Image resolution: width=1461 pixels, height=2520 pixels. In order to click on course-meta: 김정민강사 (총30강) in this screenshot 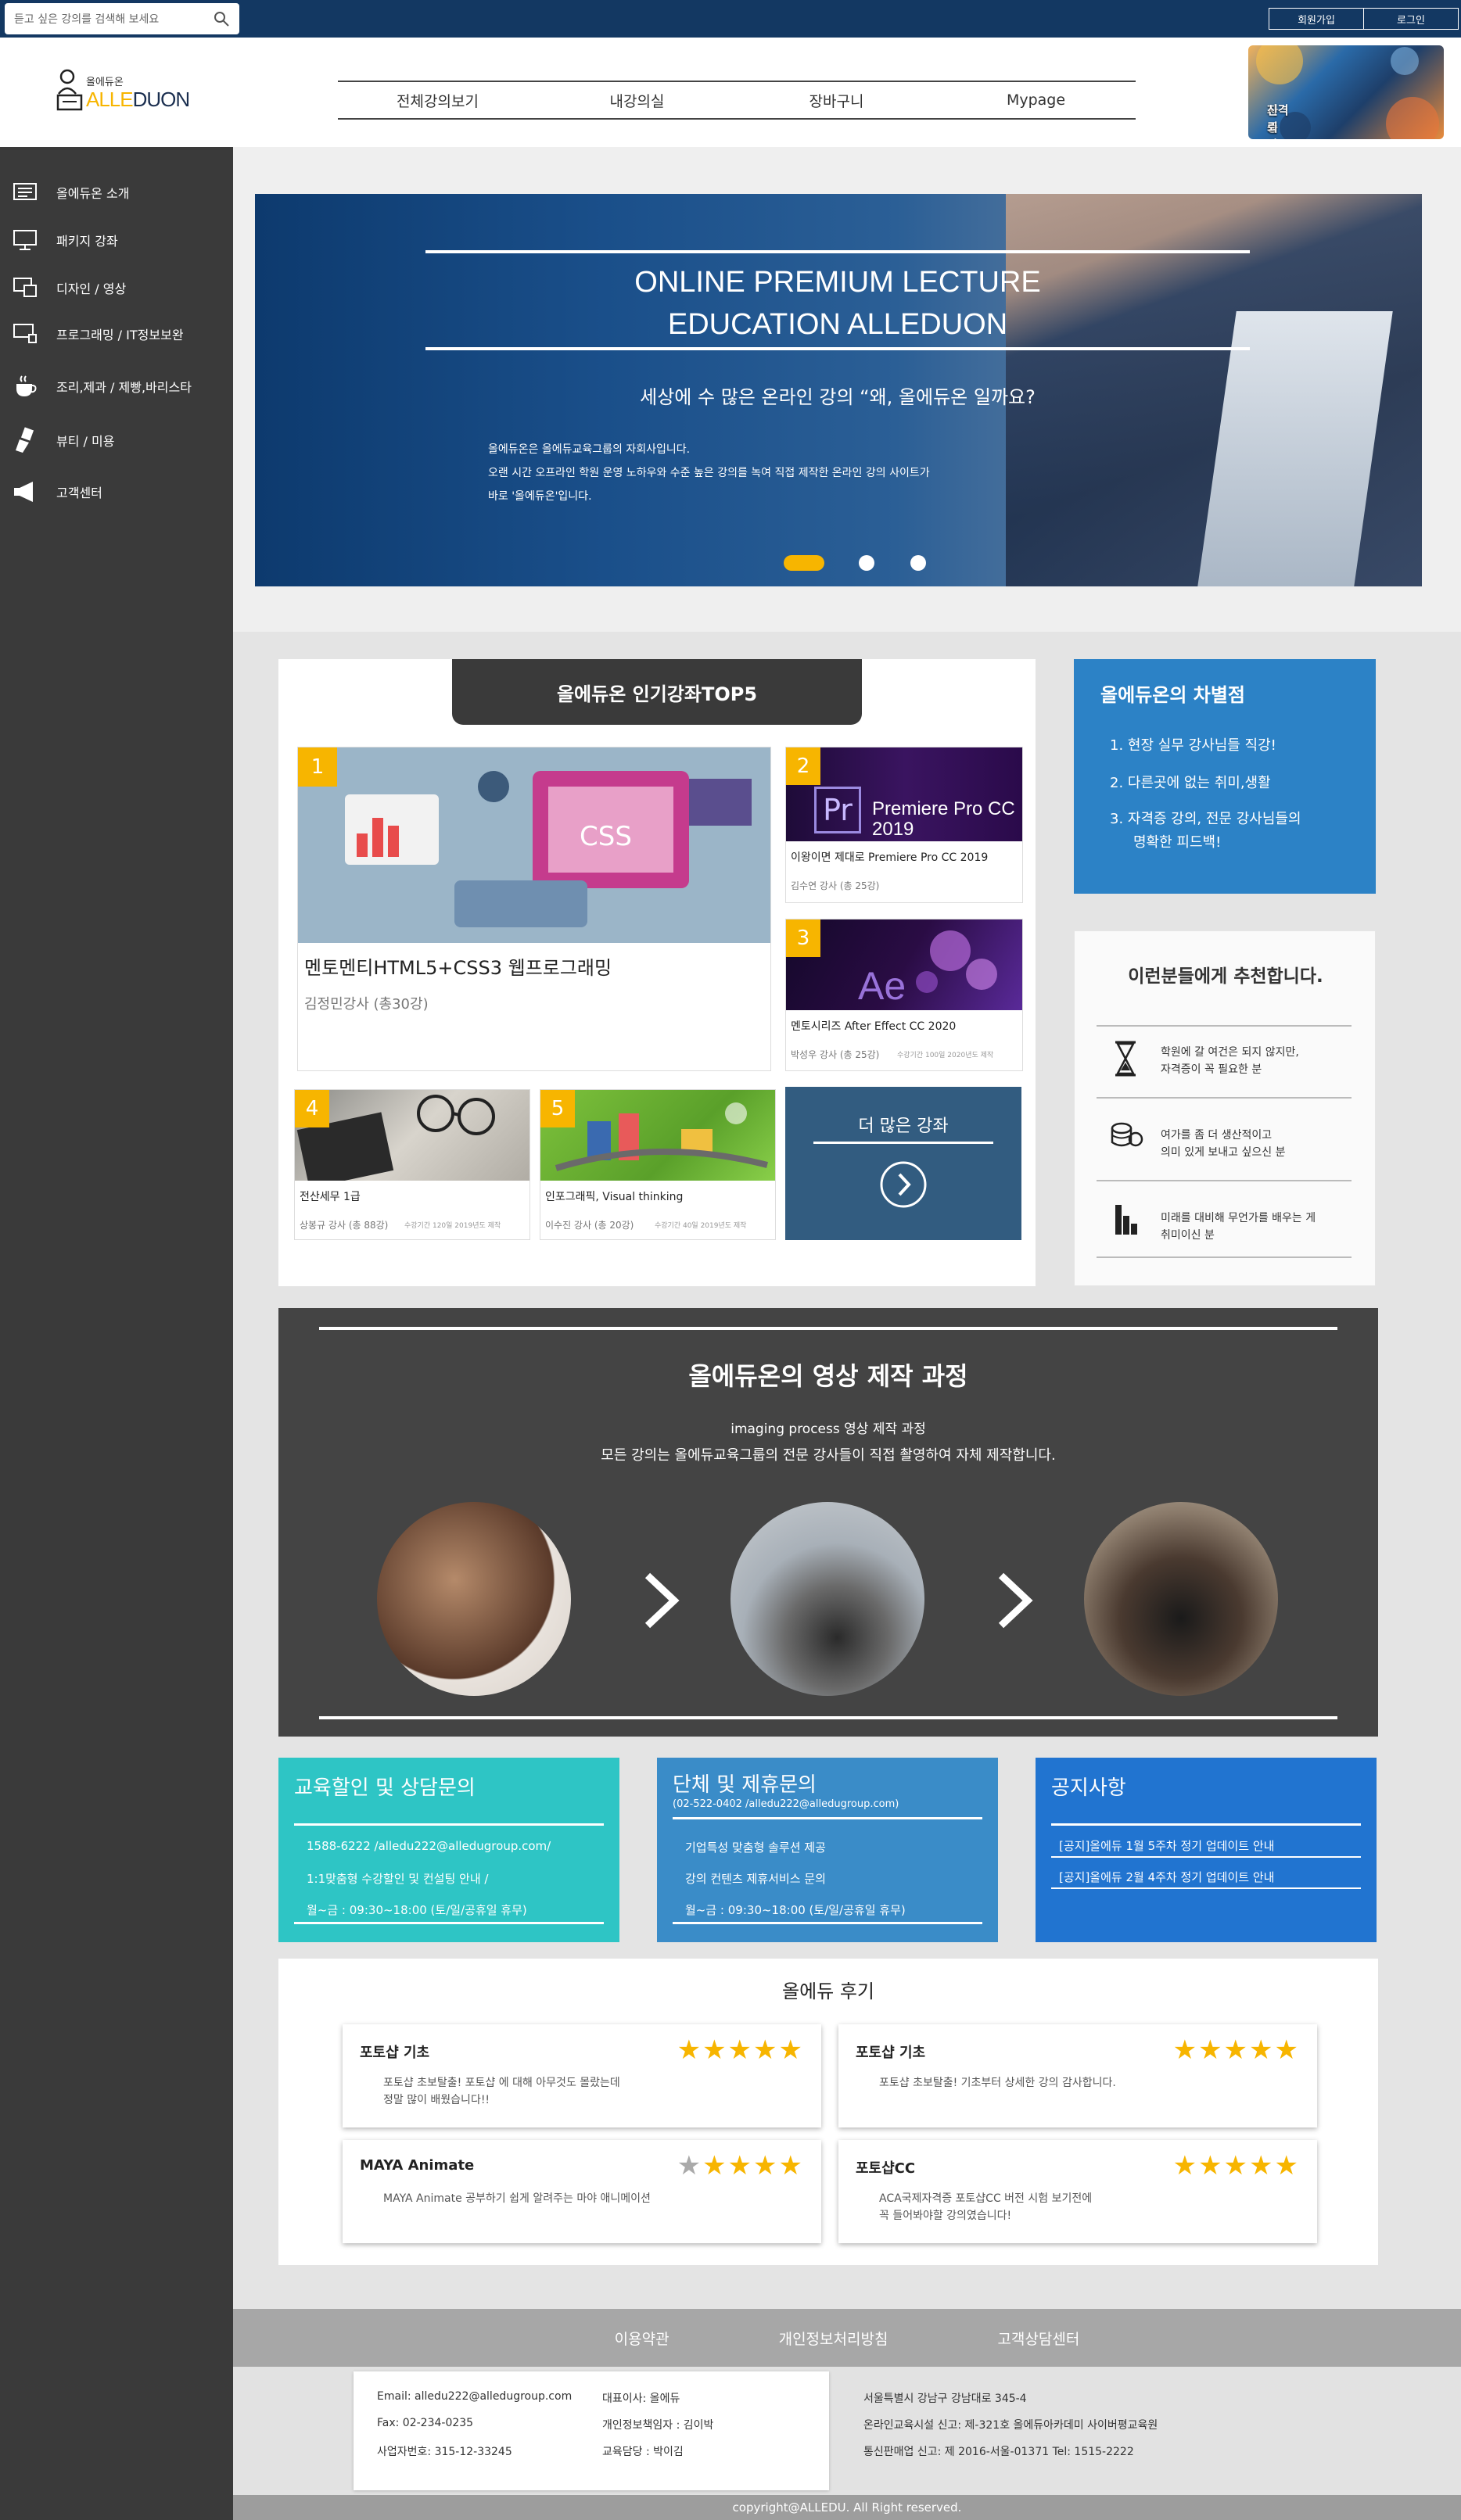, I will do `click(366, 1004)`.